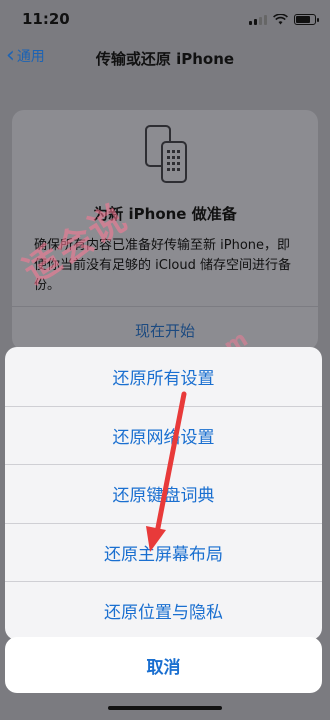 The image size is (330, 720). What do you see at coordinates (165, 18) in the screenshot?
I see `status-bar: 11:20` at bounding box center [165, 18].